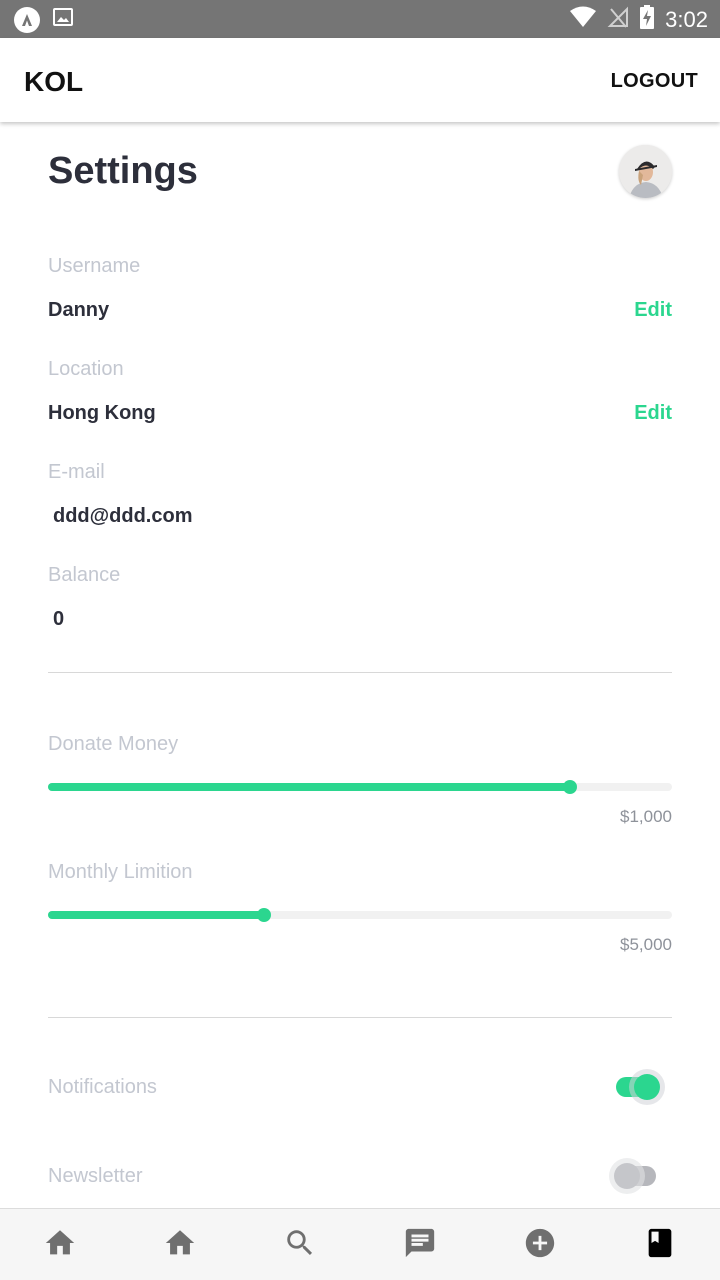  I want to click on app-logo-icon, so click(27, 19).